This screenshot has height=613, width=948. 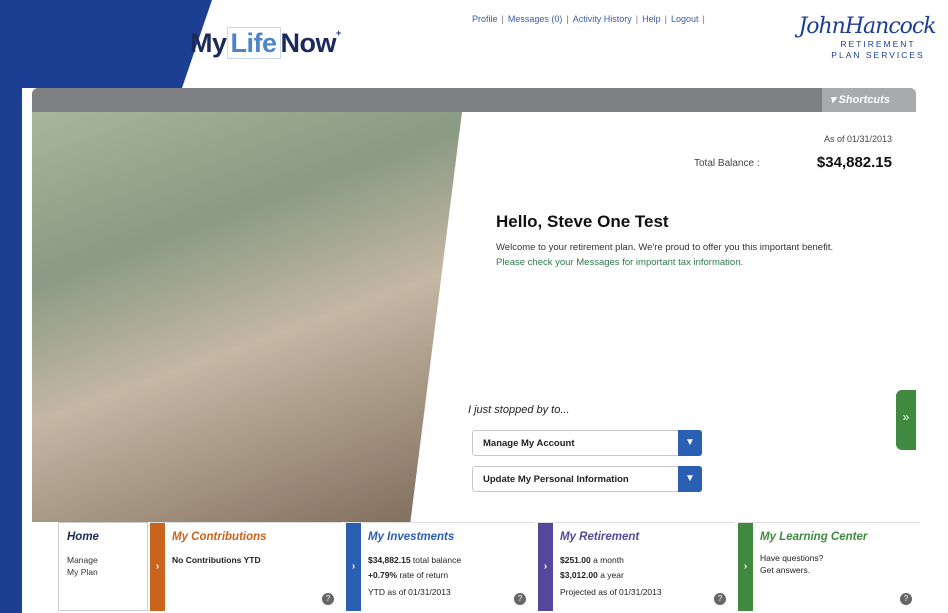 What do you see at coordinates (610, 575) in the screenshot?
I see `yearly-caption: a year` at bounding box center [610, 575].